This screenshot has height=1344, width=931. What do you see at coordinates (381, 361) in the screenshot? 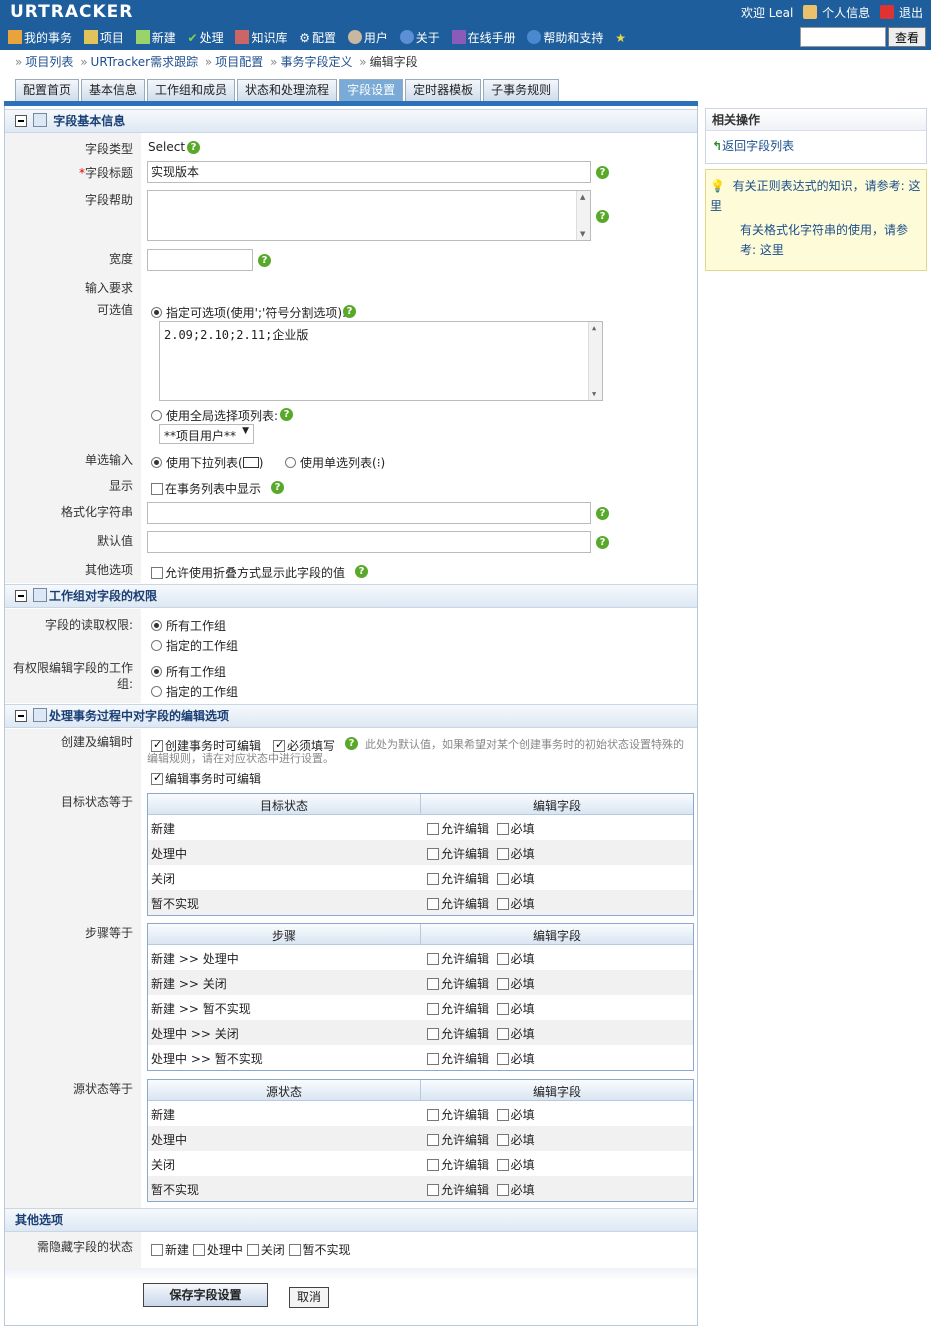
I see `options-textarea: 2.09;2.10;2.11;企业版` at bounding box center [381, 361].